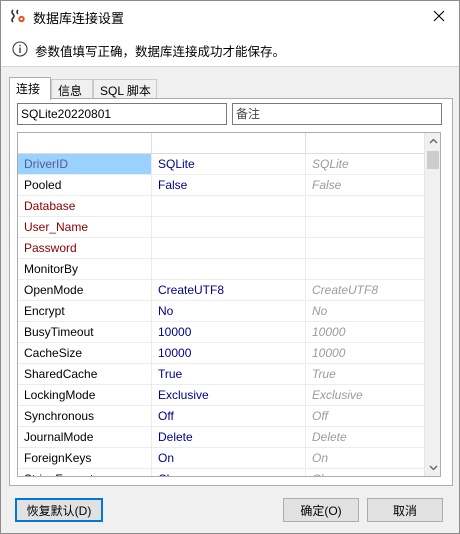 The width and height of the screenshot is (460, 534). Describe the element at coordinates (85, 206) in the screenshot. I see `parameter-name-cell: Database` at that location.